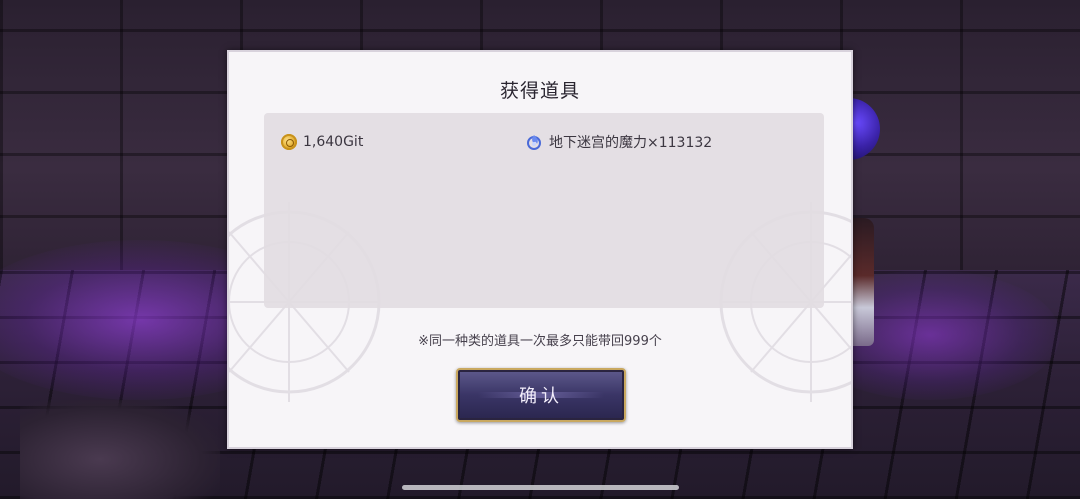  What do you see at coordinates (333, 142) in the screenshot?
I see `reward-item-label: 1,640Git` at bounding box center [333, 142].